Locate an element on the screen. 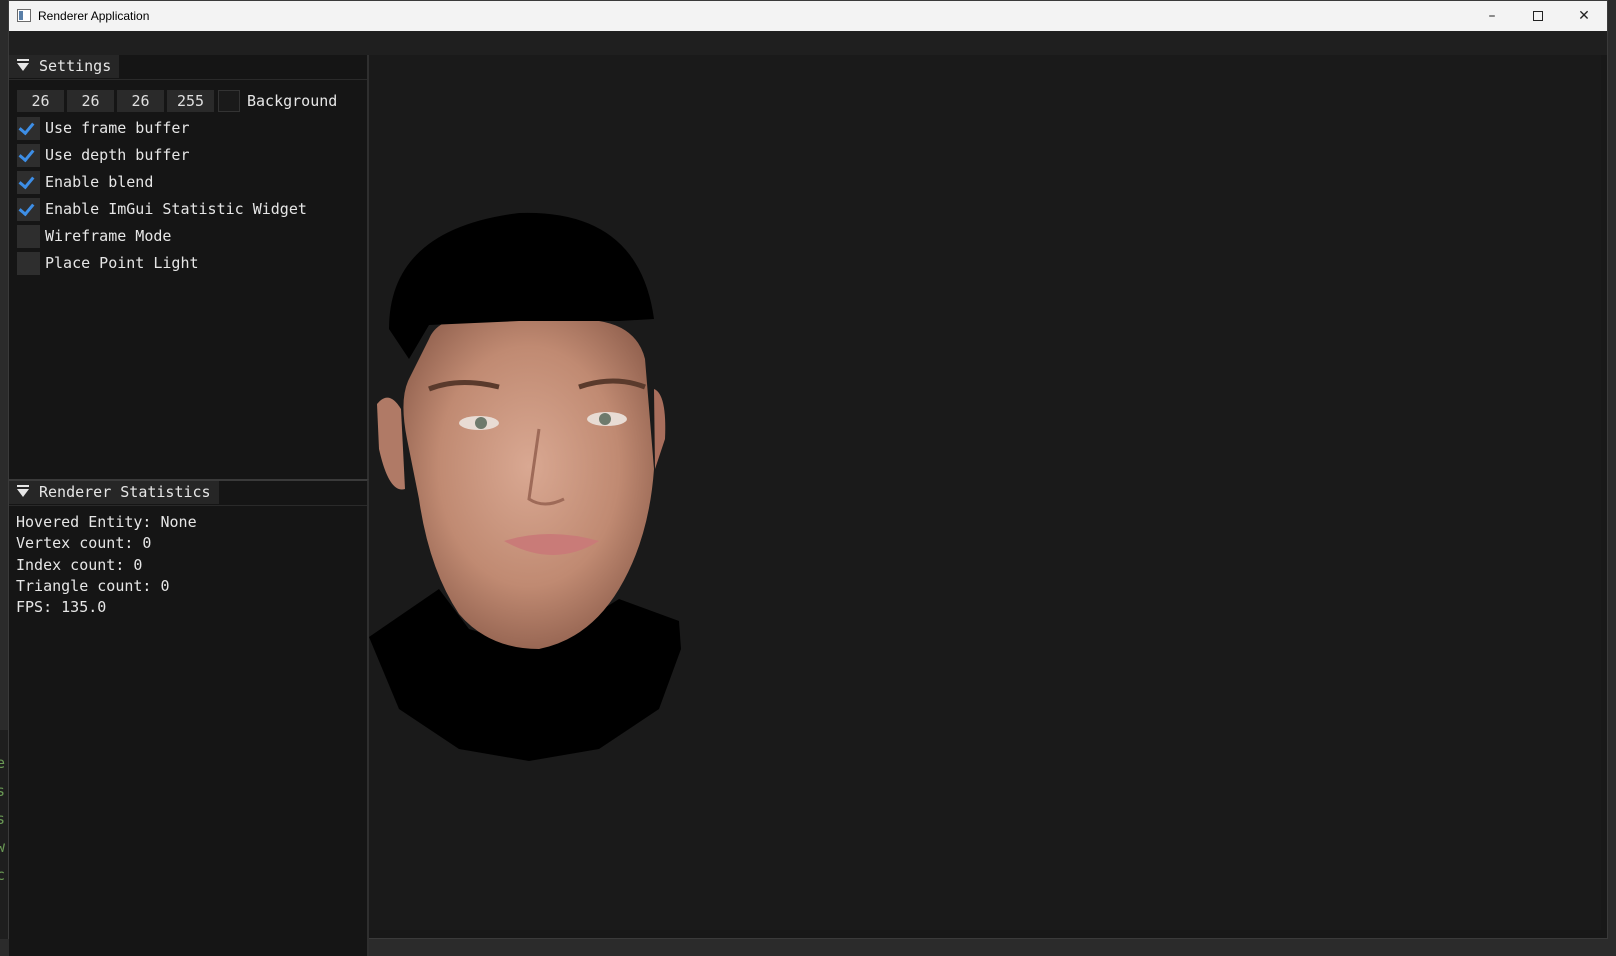  close-button: ✕ is located at coordinates (1584, 16).